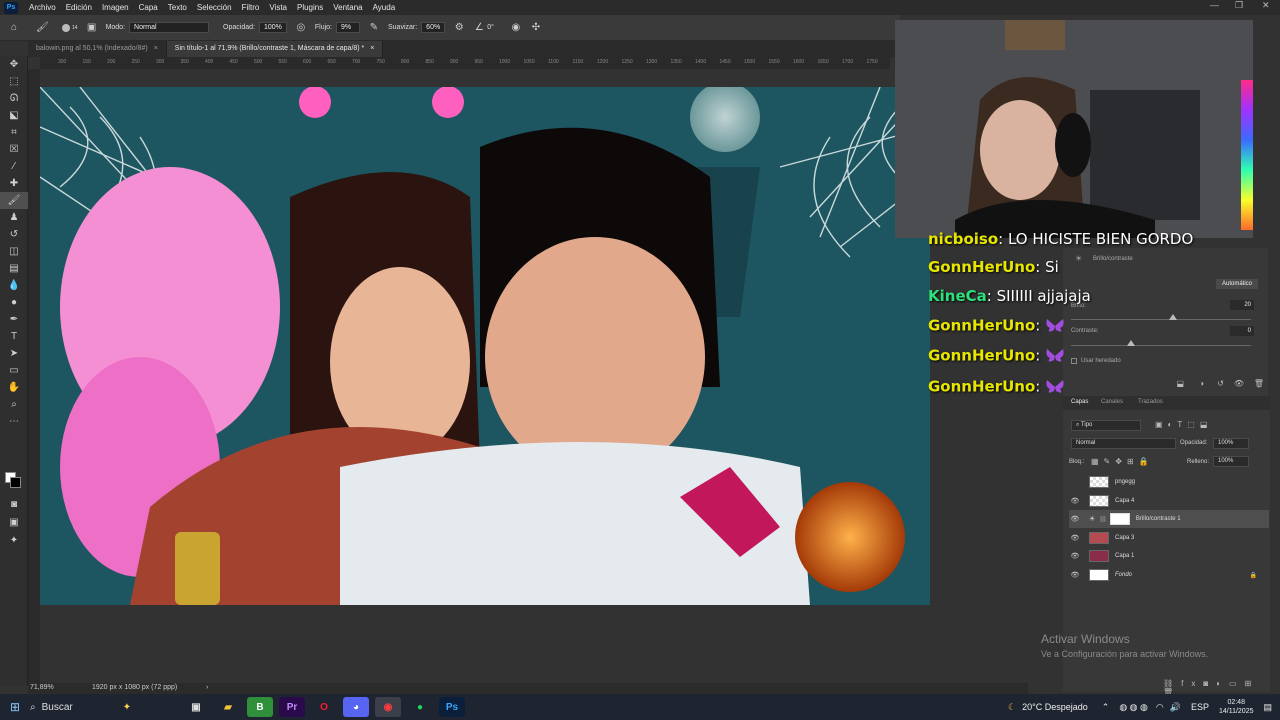 This screenshot has width=1280, height=720. What do you see at coordinates (14, 370) in the screenshot?
I see `shape-tool-icon: ▭` at bounding box center [14, 370].